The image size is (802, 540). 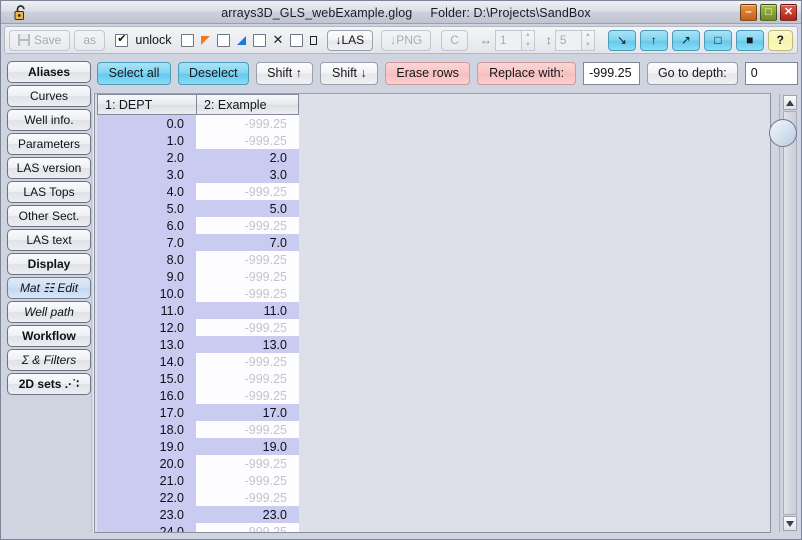 I want to click on table-row: 12.0 -999.25, so click(x=198, y=327).